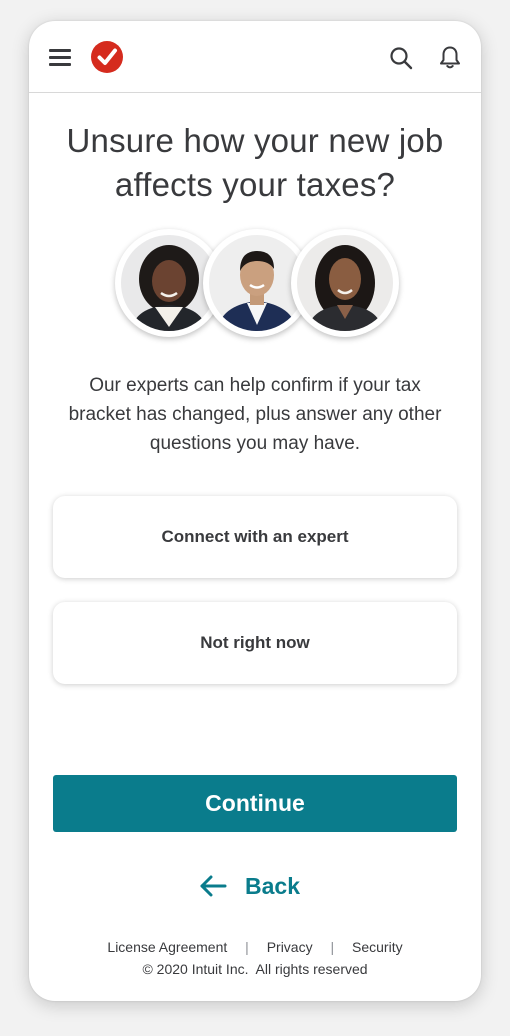 Image resolution: width=510 pixels, height=1036 pixels. What do you see at coordinates (107, 57) in the screenshot?
I see `checkmark-logo-icon` at bounding box center [107, 57].